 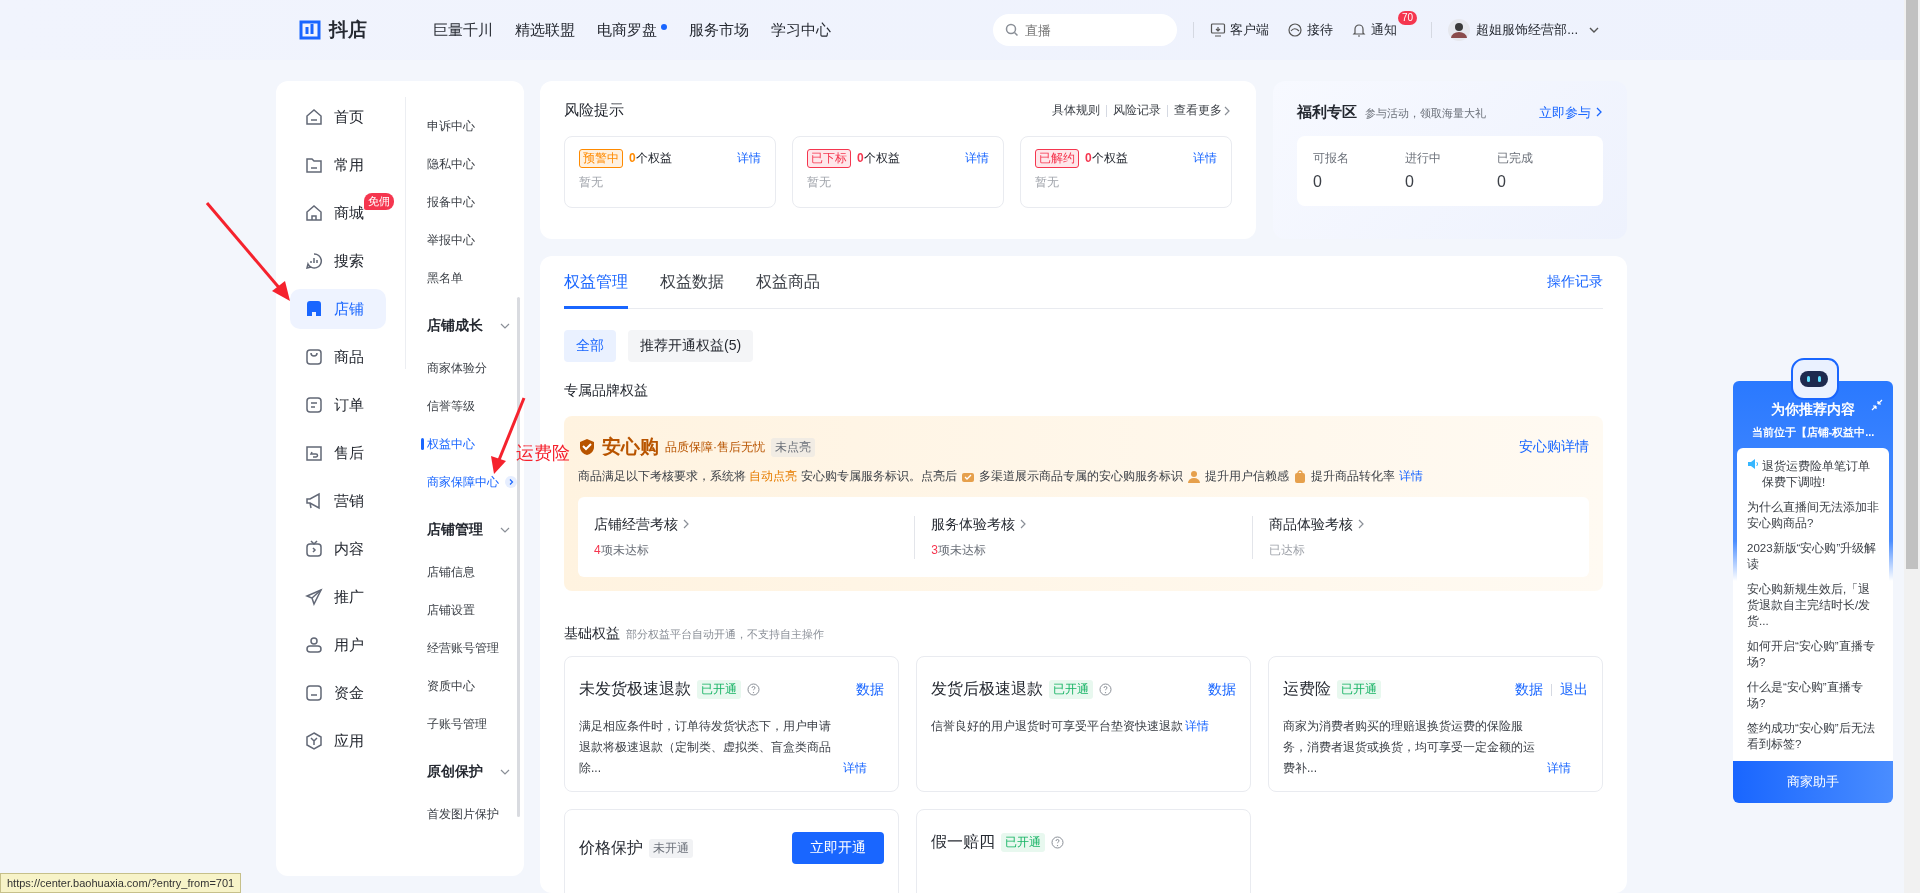 What do you see at coordinates (330, 645) in the screenshot?
I see `sidebar-item: 用户` at bounding box center [330, 645].